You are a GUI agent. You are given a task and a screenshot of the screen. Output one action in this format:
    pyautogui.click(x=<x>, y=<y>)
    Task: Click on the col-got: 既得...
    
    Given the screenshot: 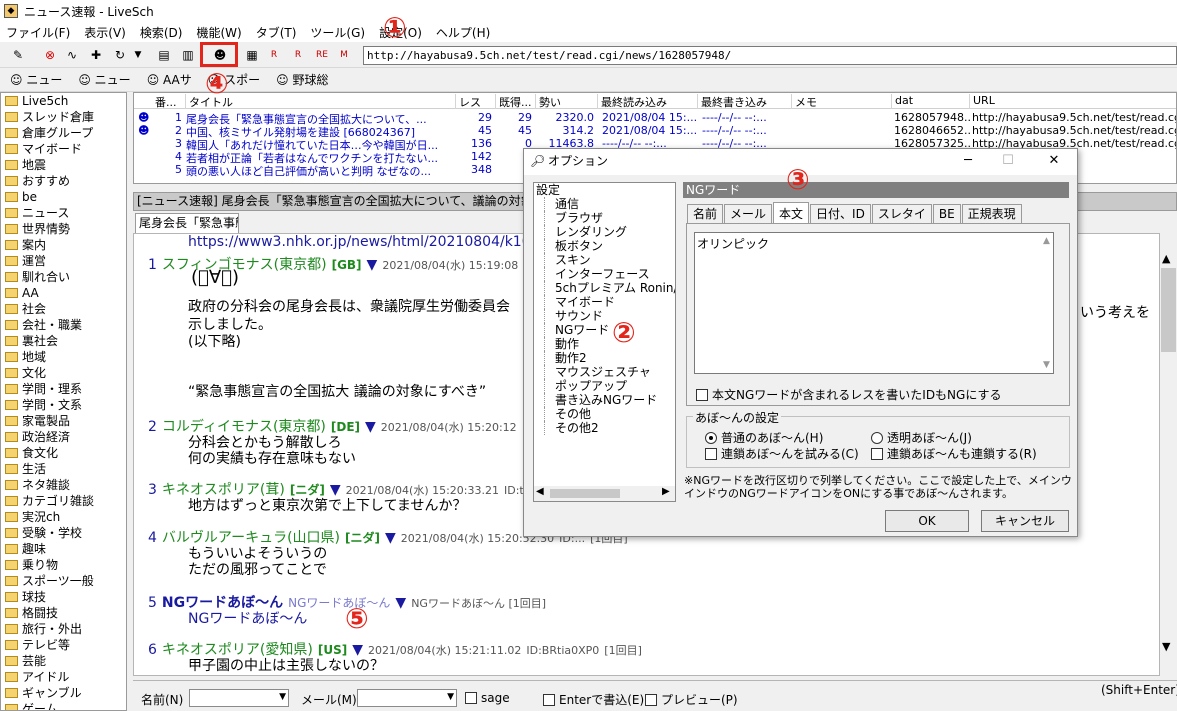 What is the action you would take?
    pyautogui.click(x=516, y=101)
    